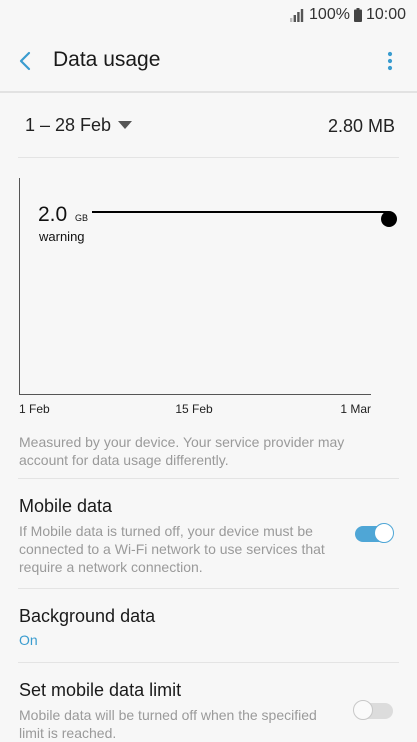 The image size is (417, 742). Describe the element at coordinates (28, 640) in the screenshot. I see `background-data-summary: On` at that location.